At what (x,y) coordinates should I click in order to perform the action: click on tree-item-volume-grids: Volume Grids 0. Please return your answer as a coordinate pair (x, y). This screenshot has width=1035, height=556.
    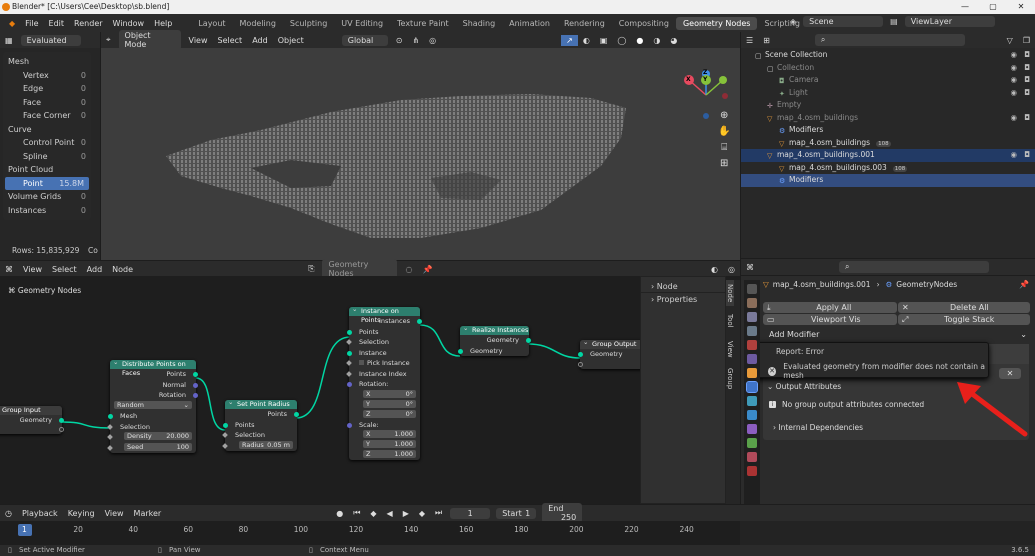
    Looking at the image, I should click on (47, 197).